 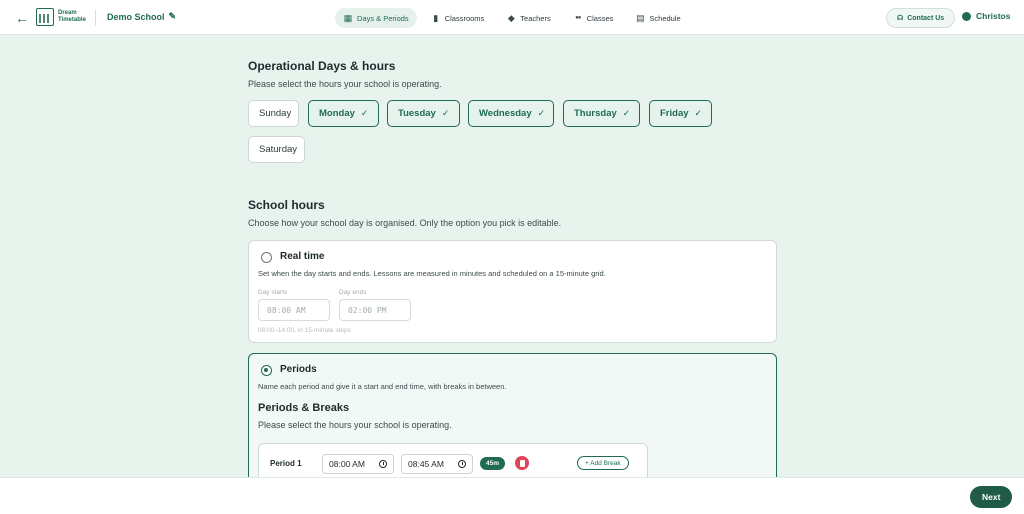 I want to click on graduation-cap-icon: ◆, so click(x=511, y=17).